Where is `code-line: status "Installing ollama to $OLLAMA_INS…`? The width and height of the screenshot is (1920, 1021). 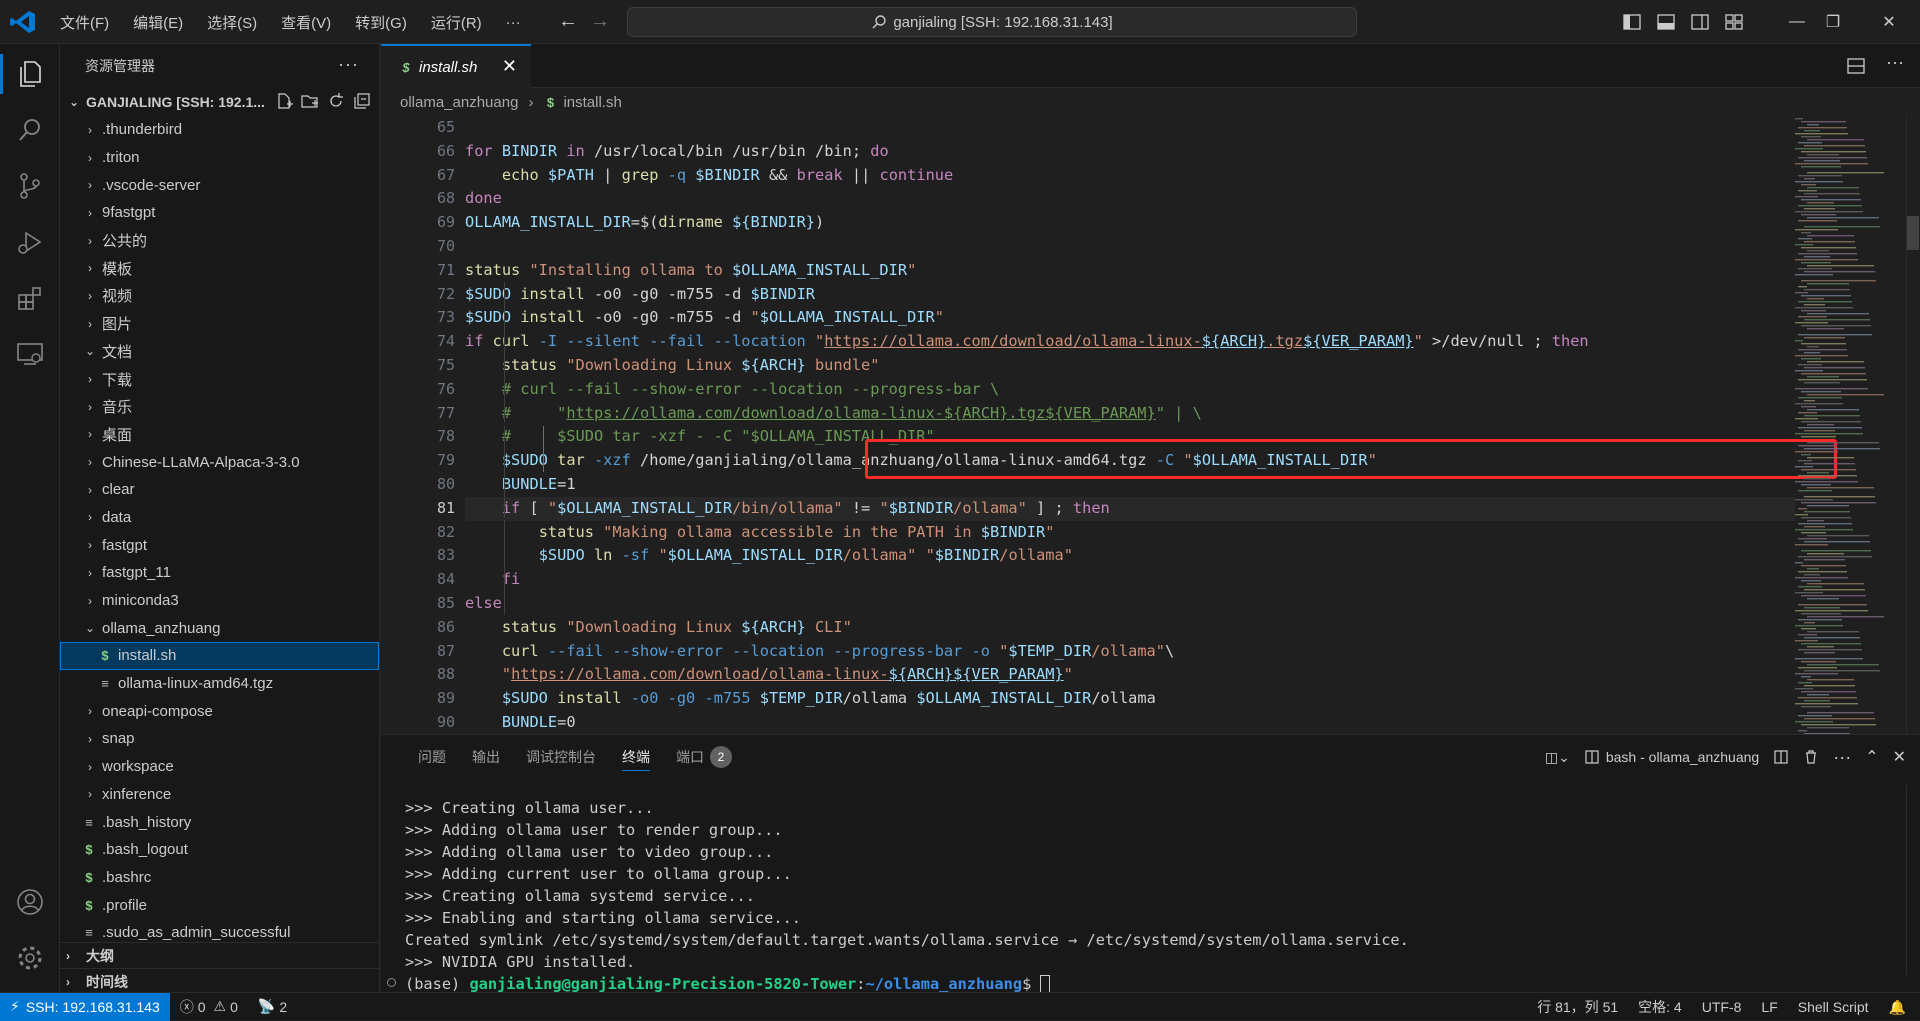
code-line: status "Installing ollama to $OLLAMA_INS… is located at coordinates (1130, 271).